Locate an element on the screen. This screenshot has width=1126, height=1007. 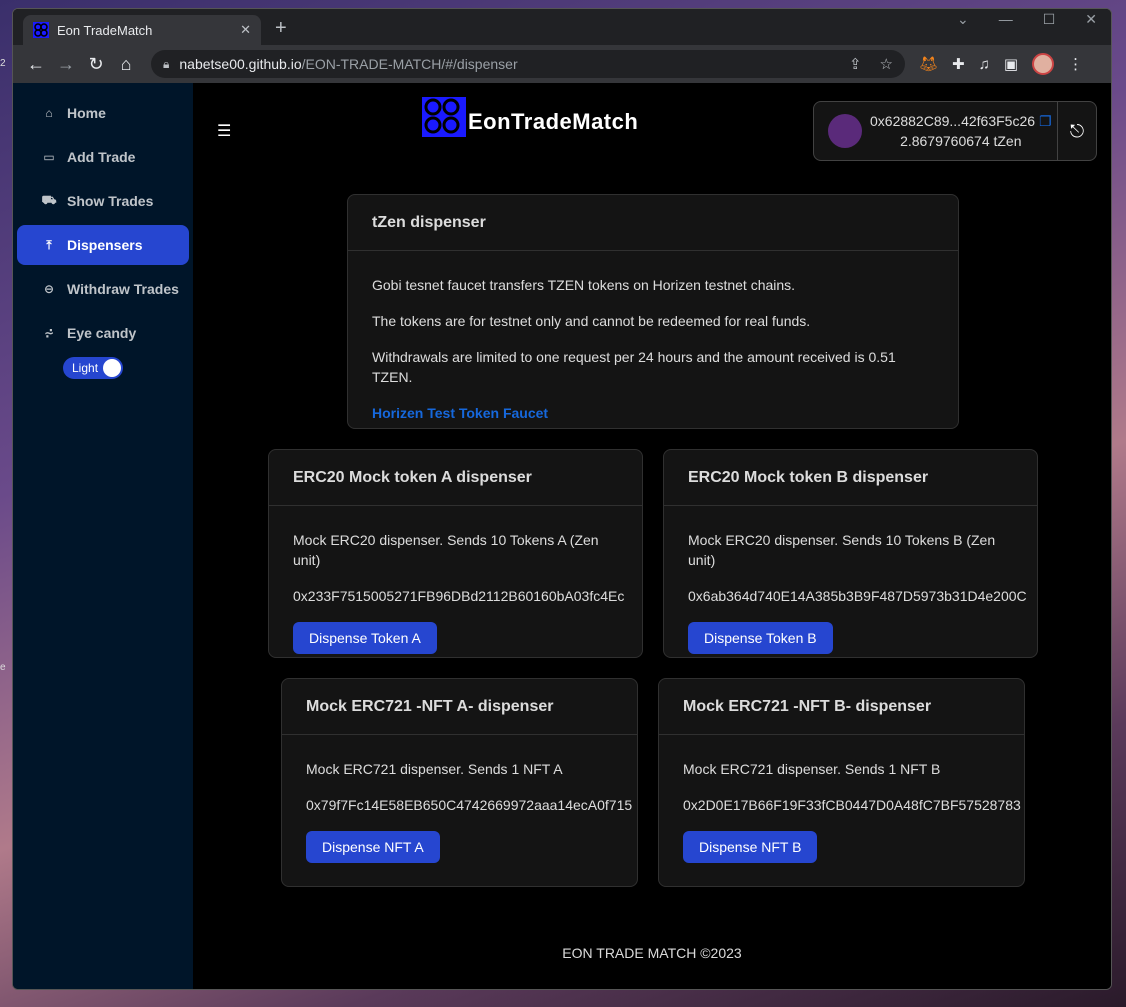
logout-icon: ⎋ is located at coordinates (1077, 130).